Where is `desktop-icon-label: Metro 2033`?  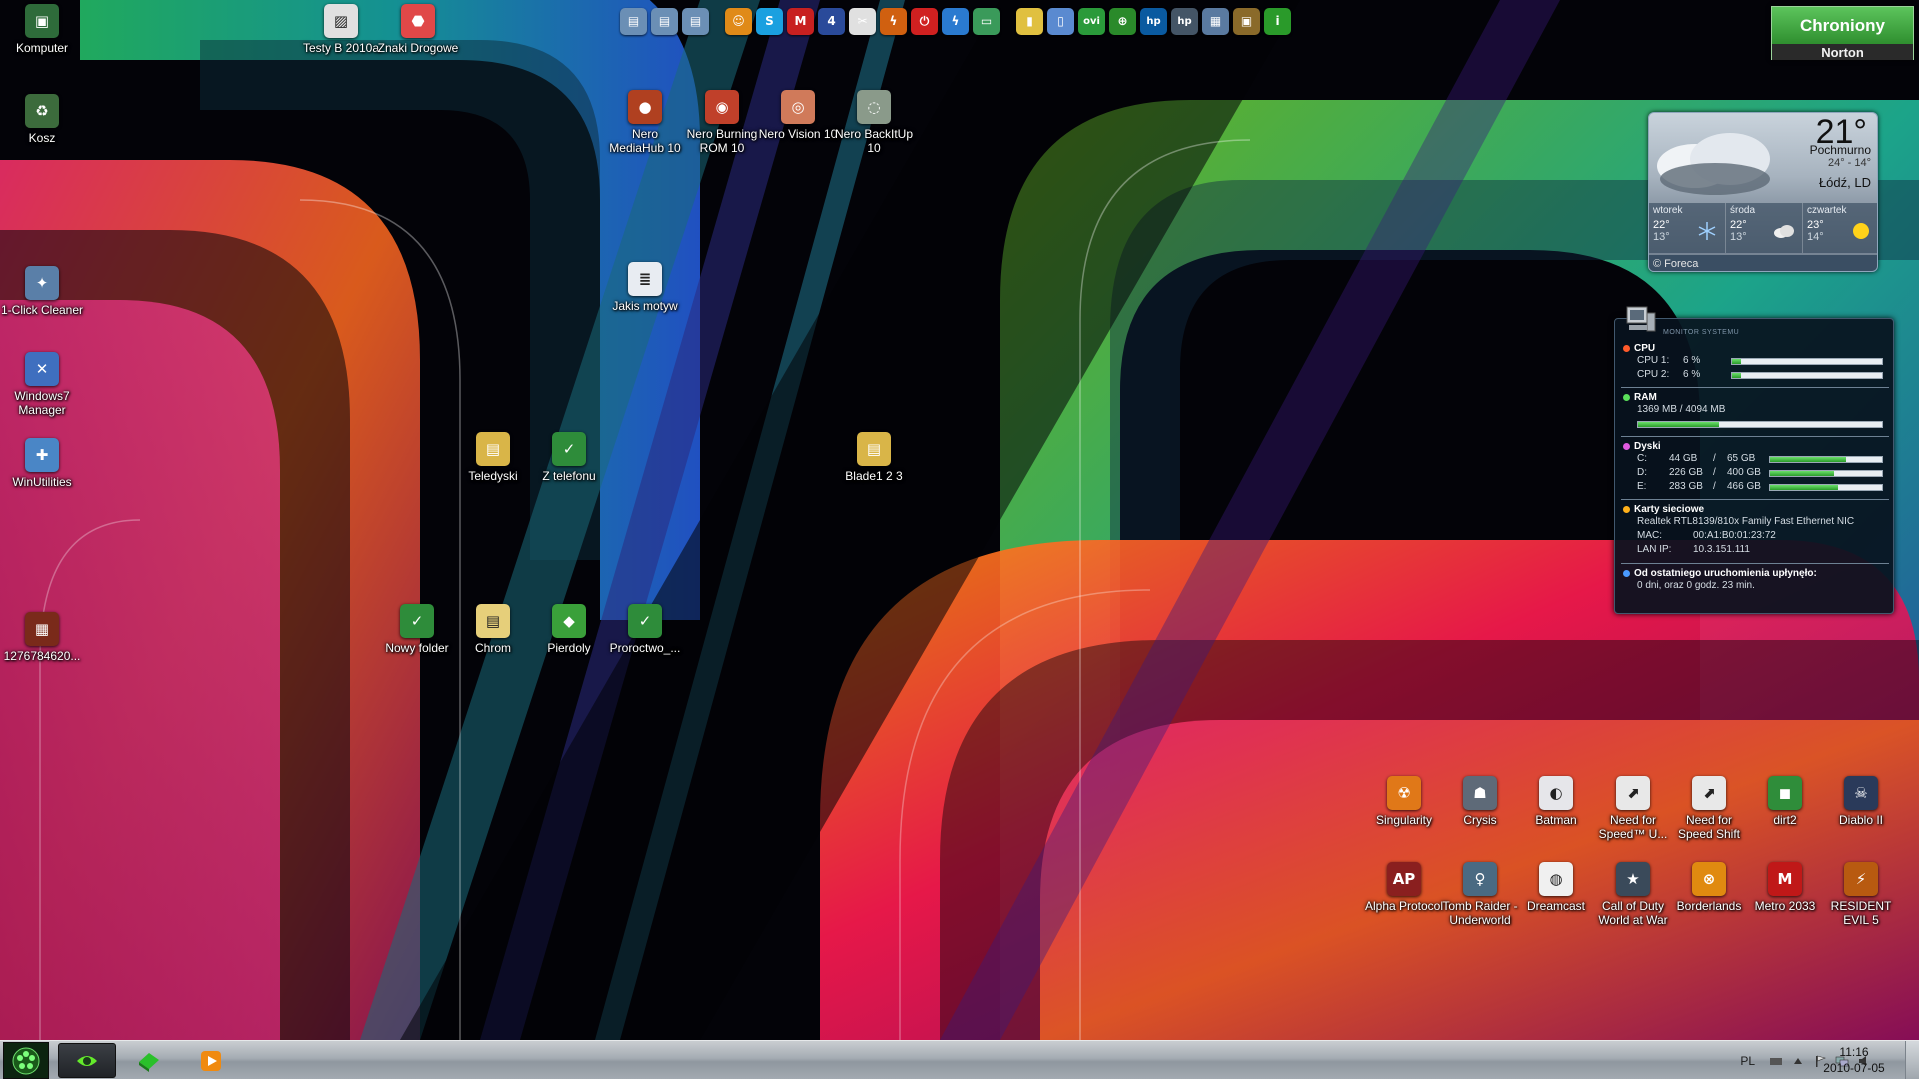
desktop-icon-label: Metro 2033 is located at coordinates (1785, 906).